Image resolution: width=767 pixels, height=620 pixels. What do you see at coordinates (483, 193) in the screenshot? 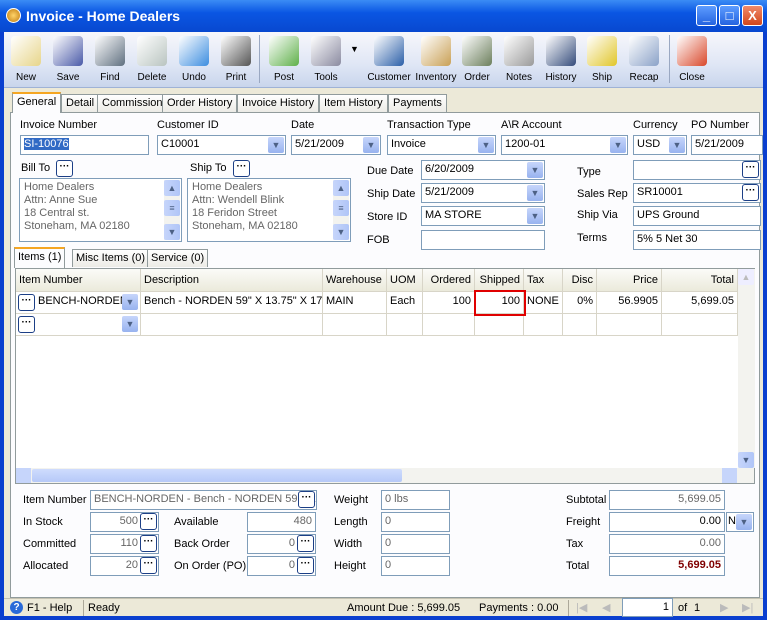
I see `ship-date-picker: 5/21/2009 ▼` at bounding box center [483, 193].